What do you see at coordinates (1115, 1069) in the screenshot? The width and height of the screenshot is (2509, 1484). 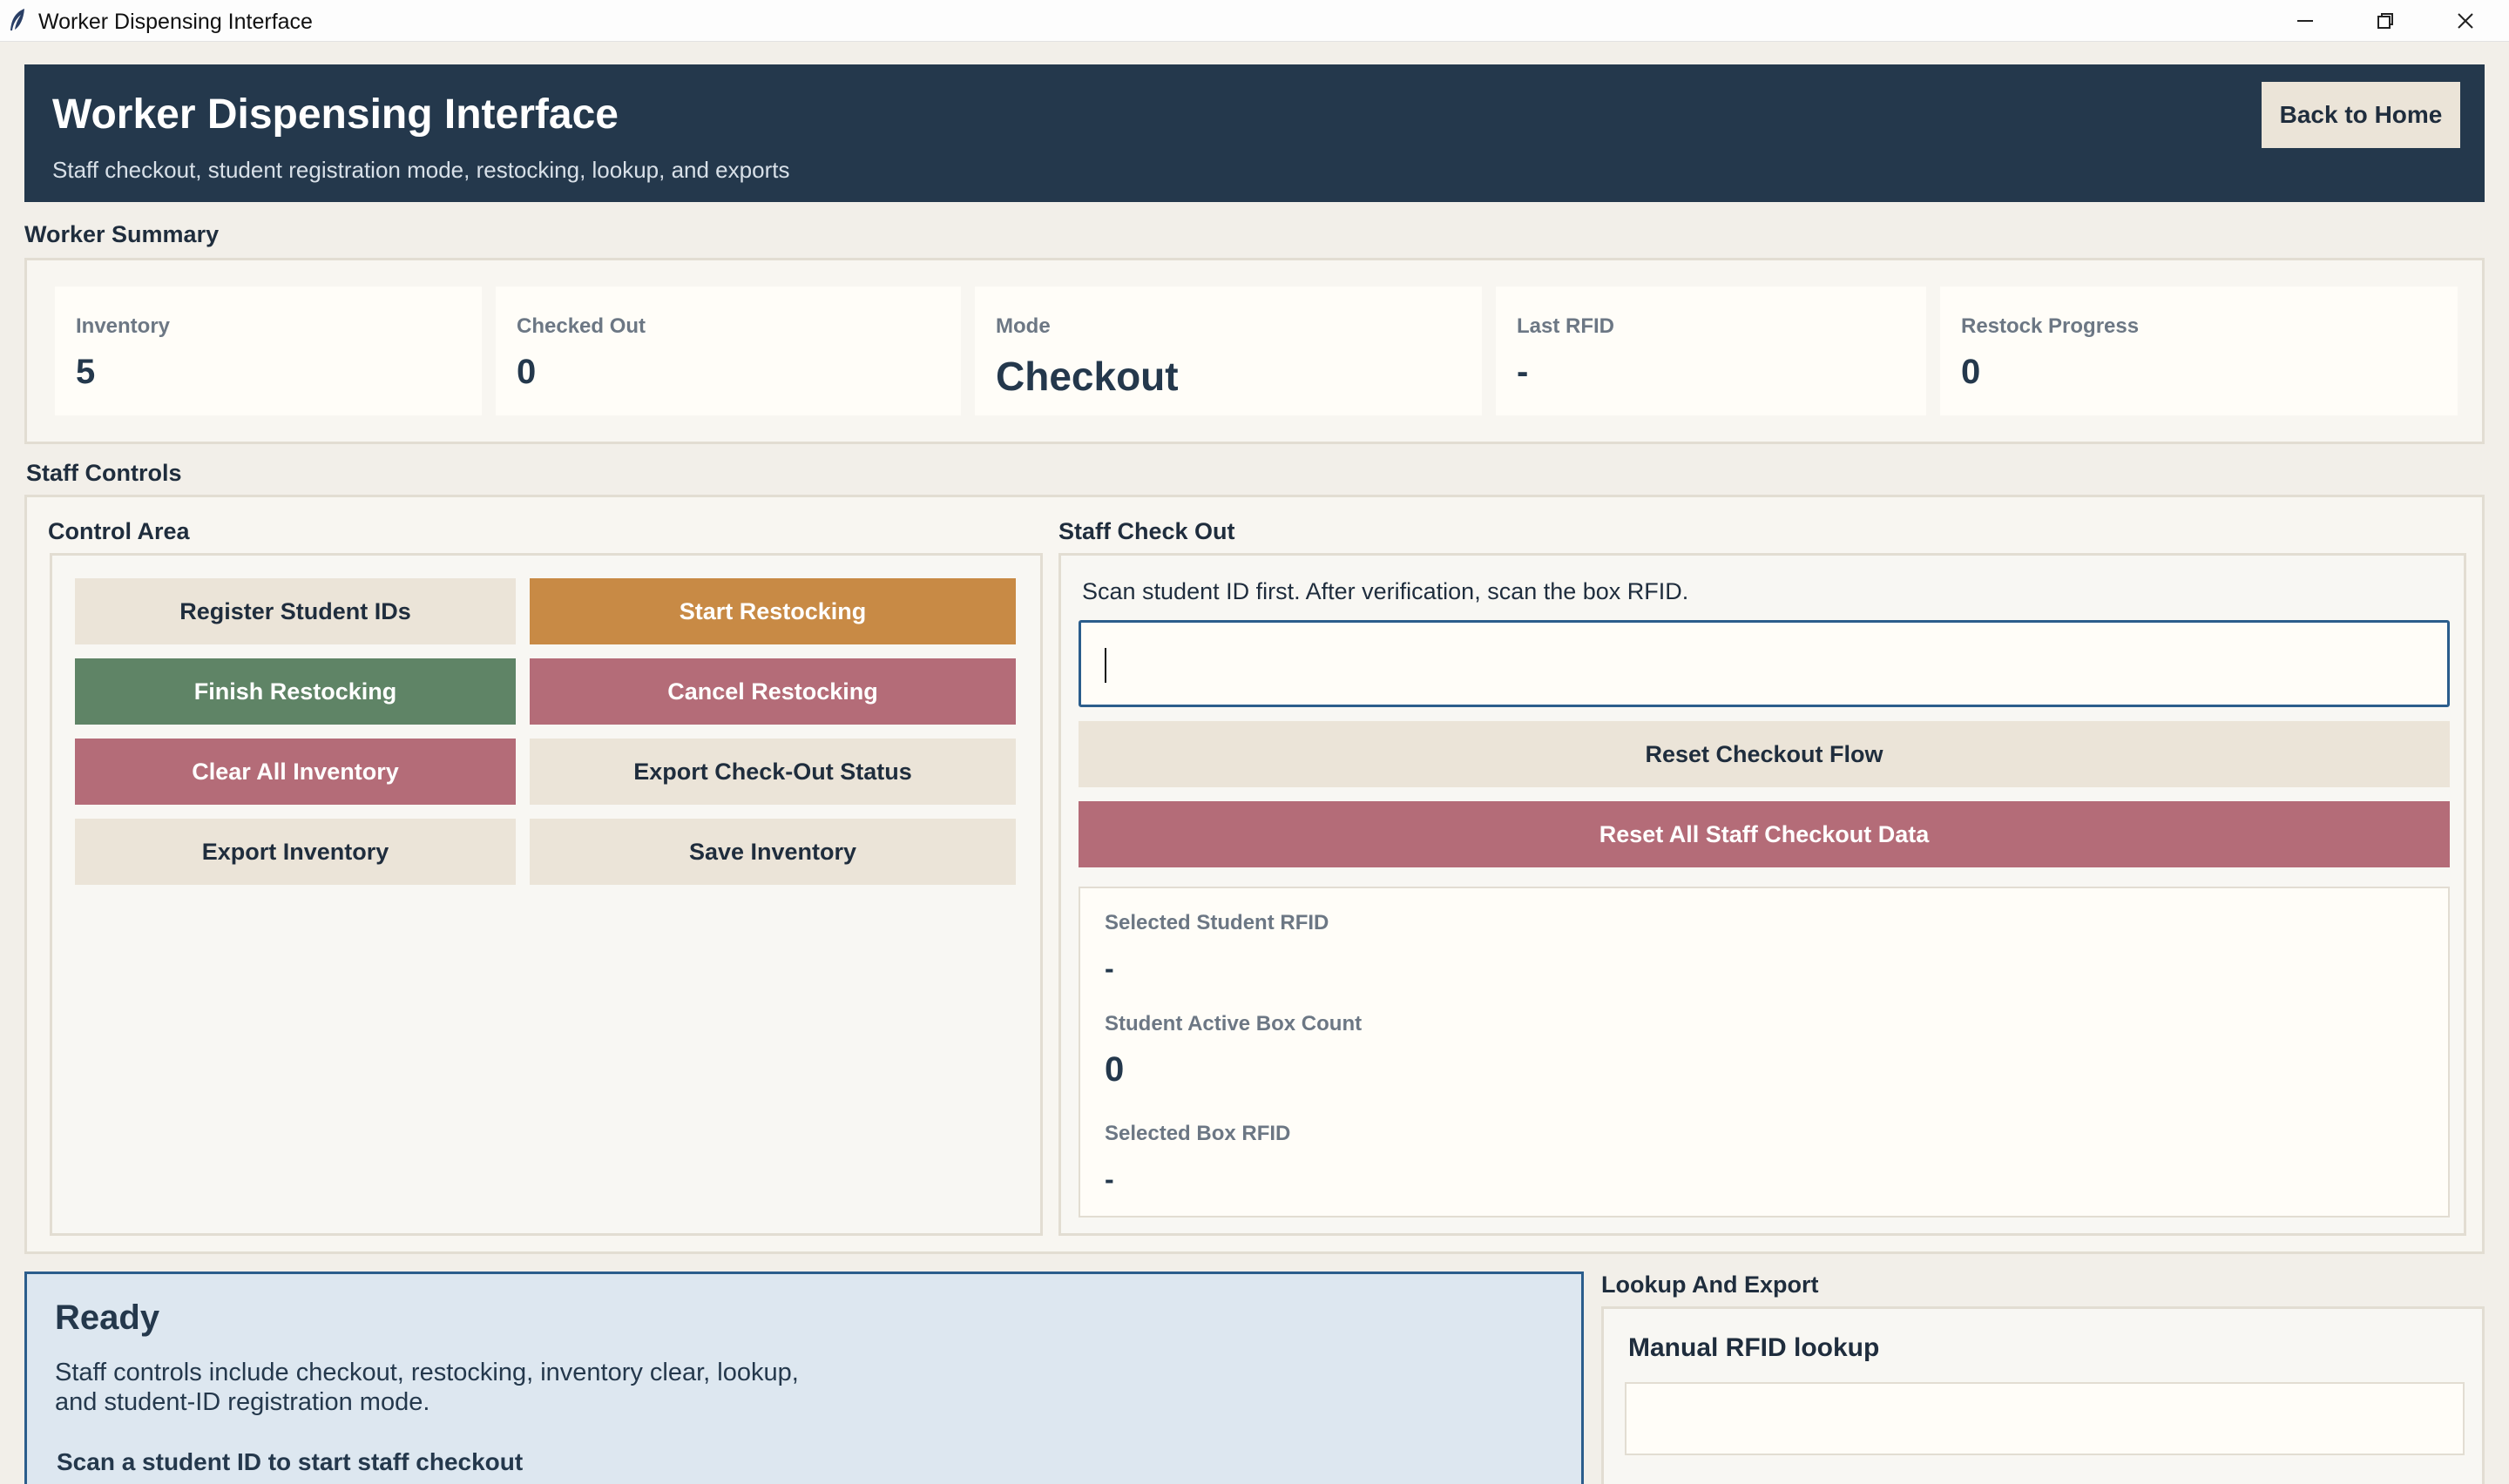 I see `active-box-count-value: 0` at bounding box center [1115, 1069].